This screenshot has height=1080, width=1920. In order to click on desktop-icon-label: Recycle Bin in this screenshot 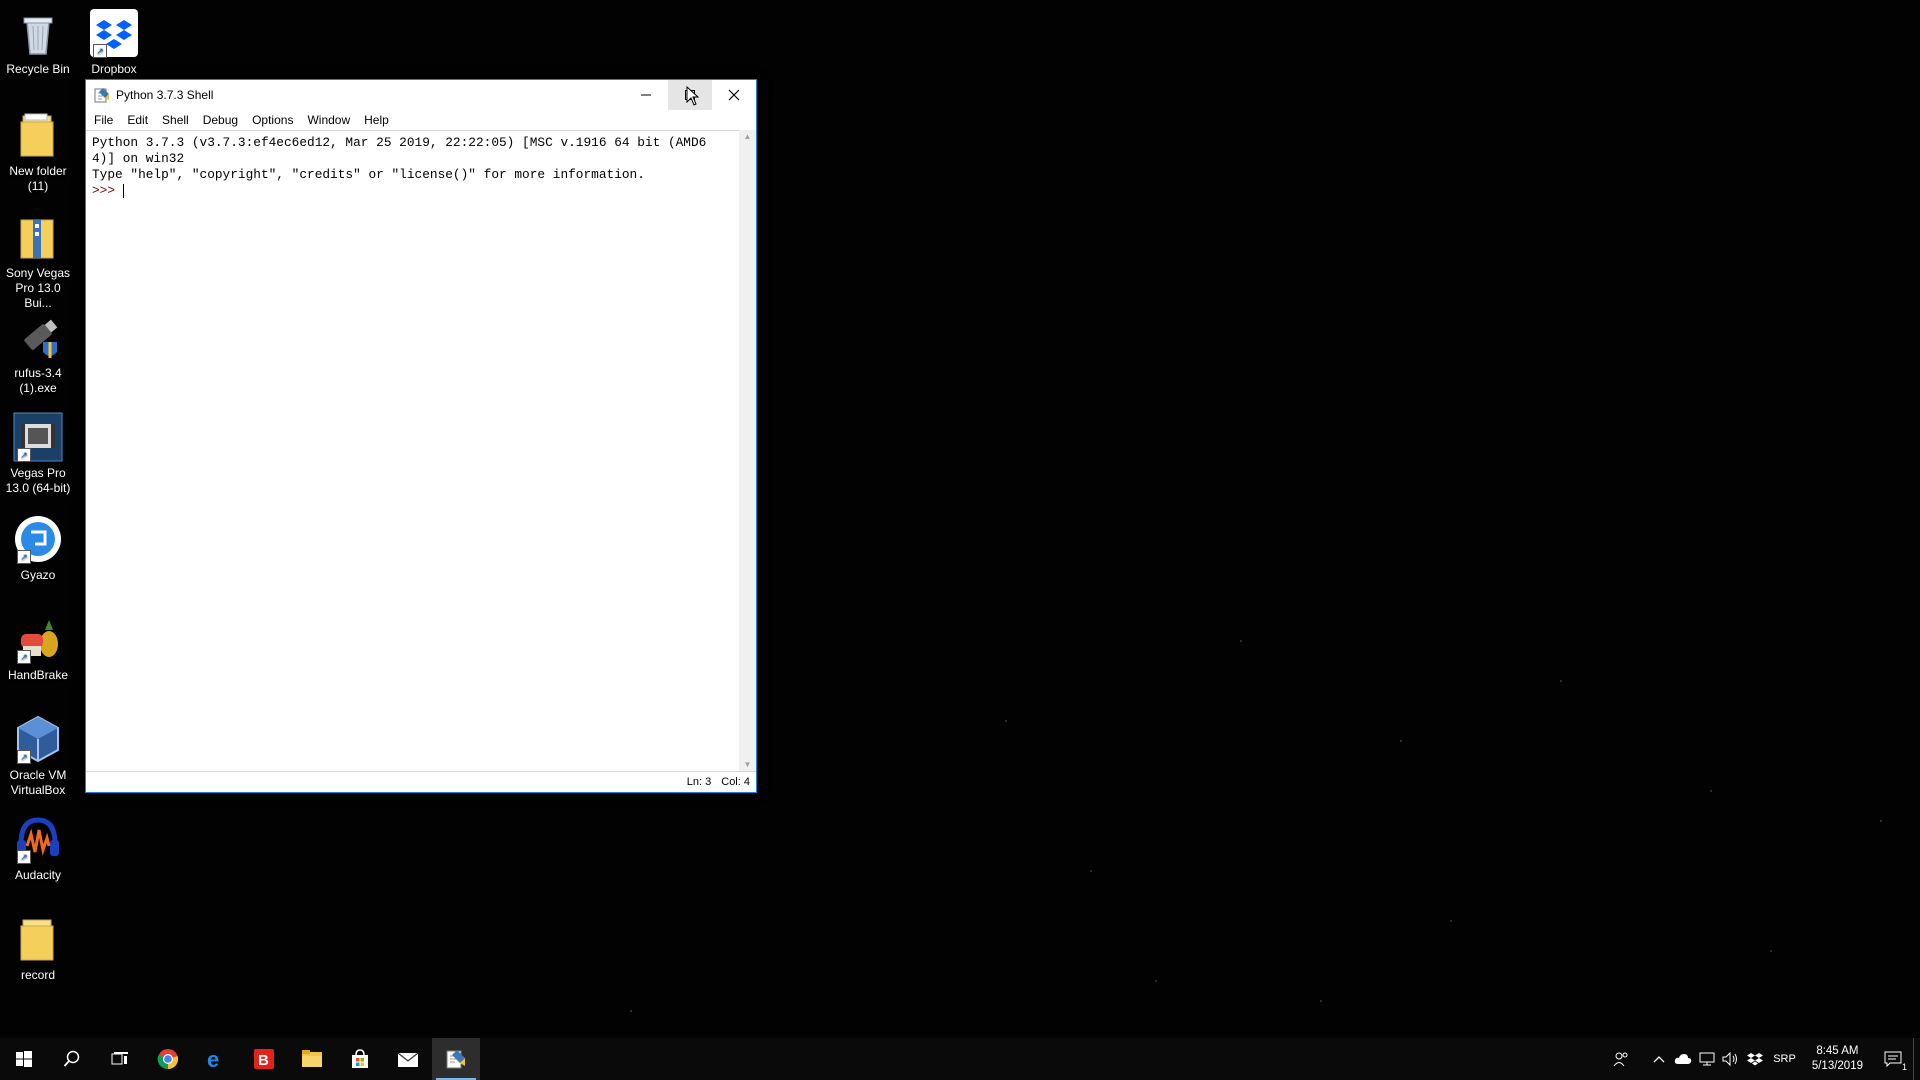, I will do `click(38, 69)`.